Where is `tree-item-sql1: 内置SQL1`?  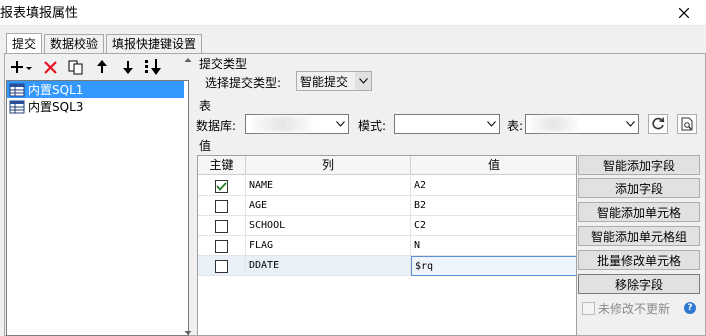
tree-item-sql1: 内置SQL1 is located at coordinates (95, 89).